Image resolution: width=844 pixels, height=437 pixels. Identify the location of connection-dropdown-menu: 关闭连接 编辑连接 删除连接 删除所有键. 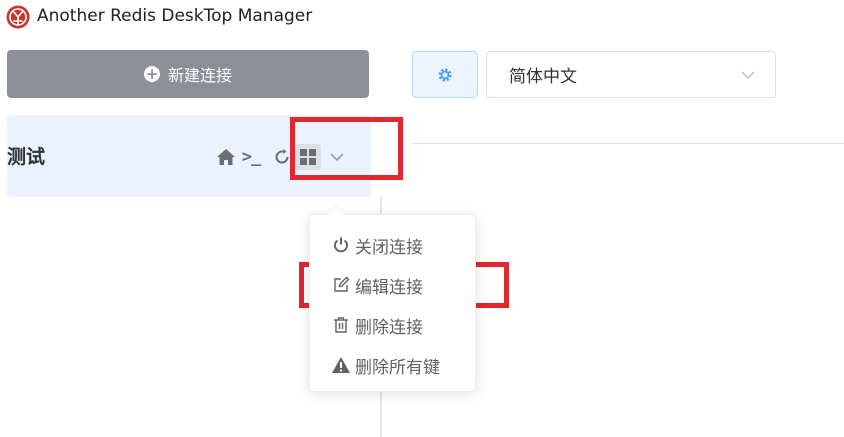
(392, 298).